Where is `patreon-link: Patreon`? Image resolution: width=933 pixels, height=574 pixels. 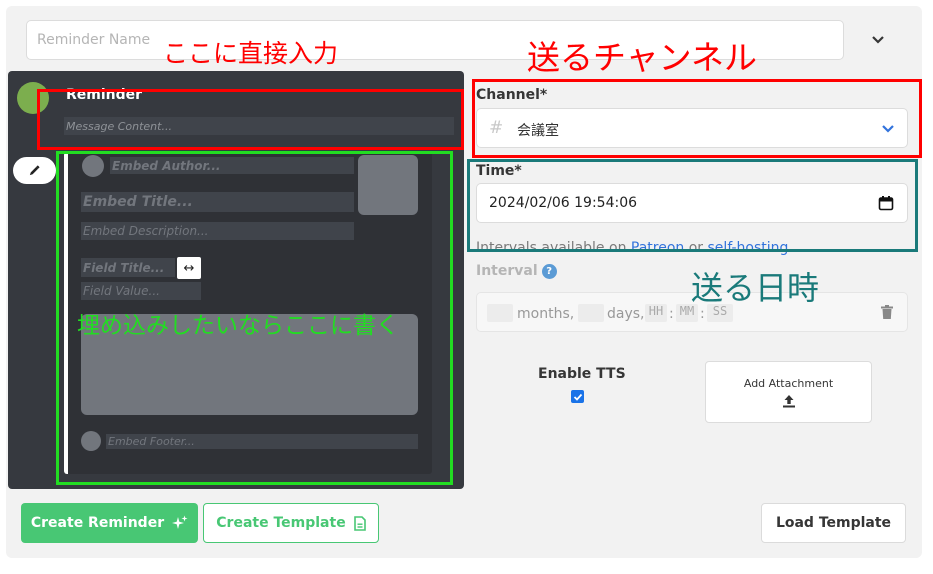
patreon-link: Patreon is located at coordinates (657, 248).